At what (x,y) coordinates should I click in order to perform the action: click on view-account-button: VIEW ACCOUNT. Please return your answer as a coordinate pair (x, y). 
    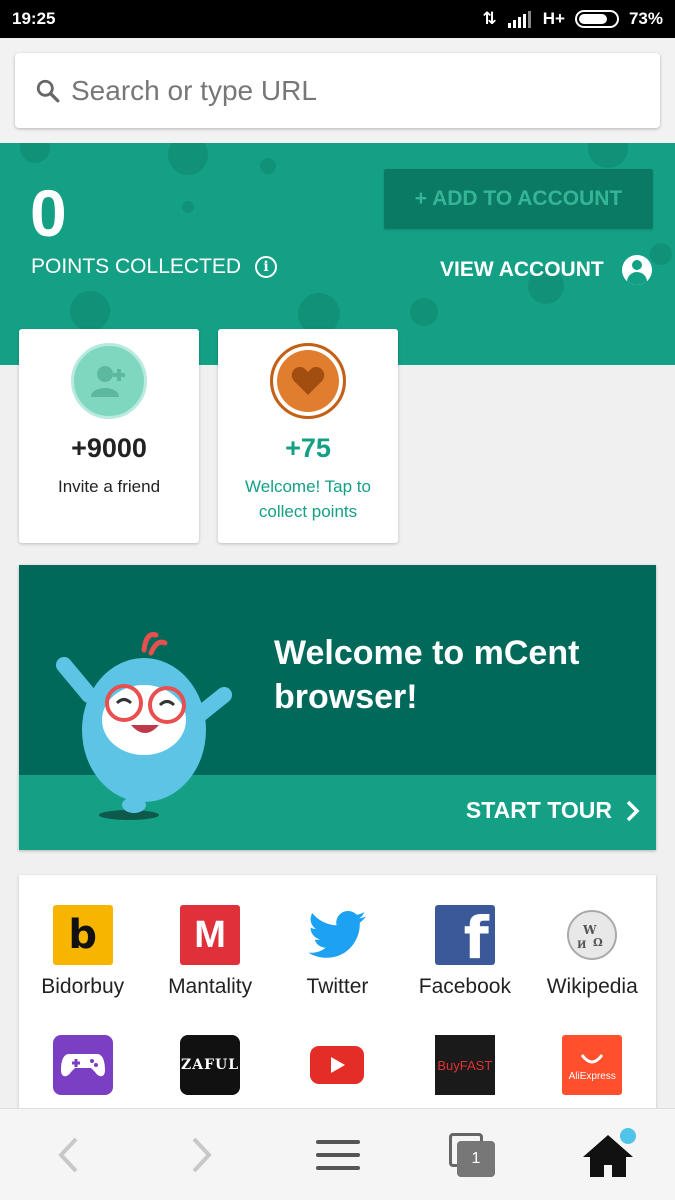
    Looking at the image, I should click on (546, 270).